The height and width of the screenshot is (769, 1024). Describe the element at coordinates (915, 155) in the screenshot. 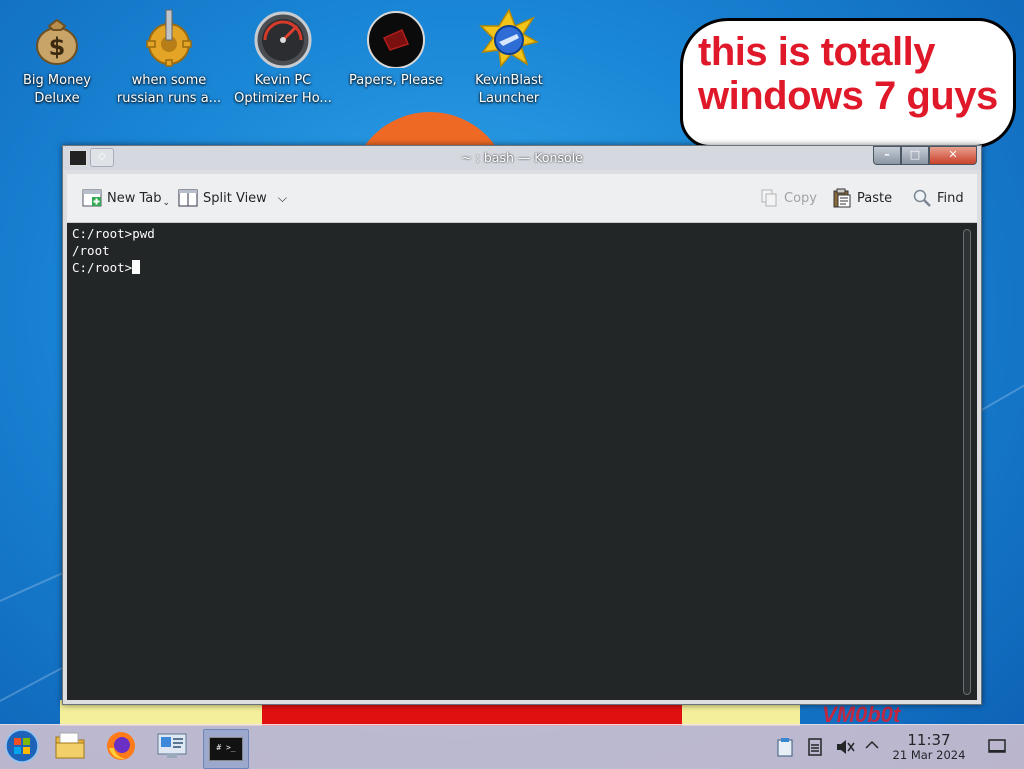

I see `maximize-button: □` at that location.